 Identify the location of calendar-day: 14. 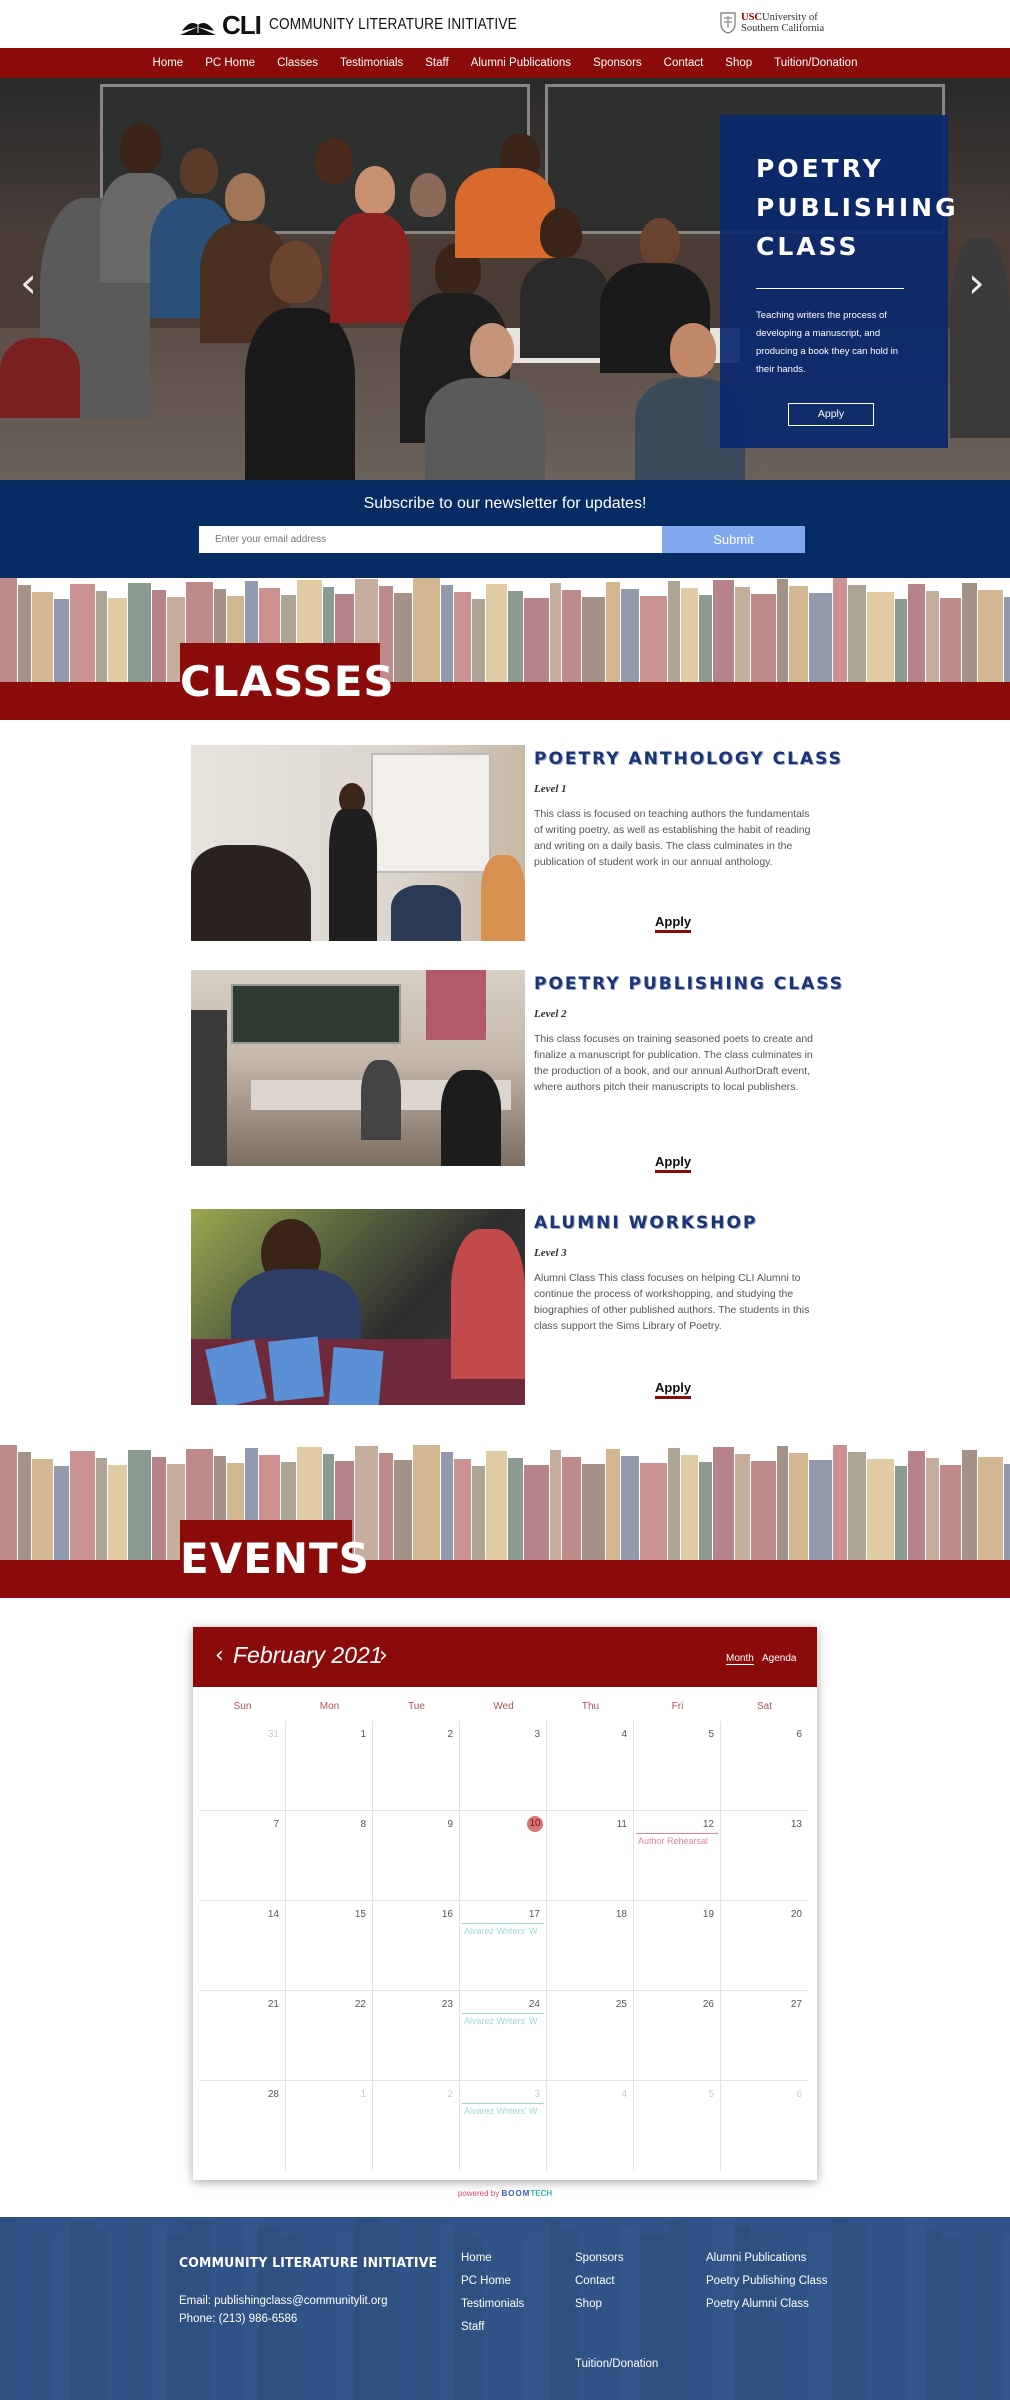
(242, 1946).